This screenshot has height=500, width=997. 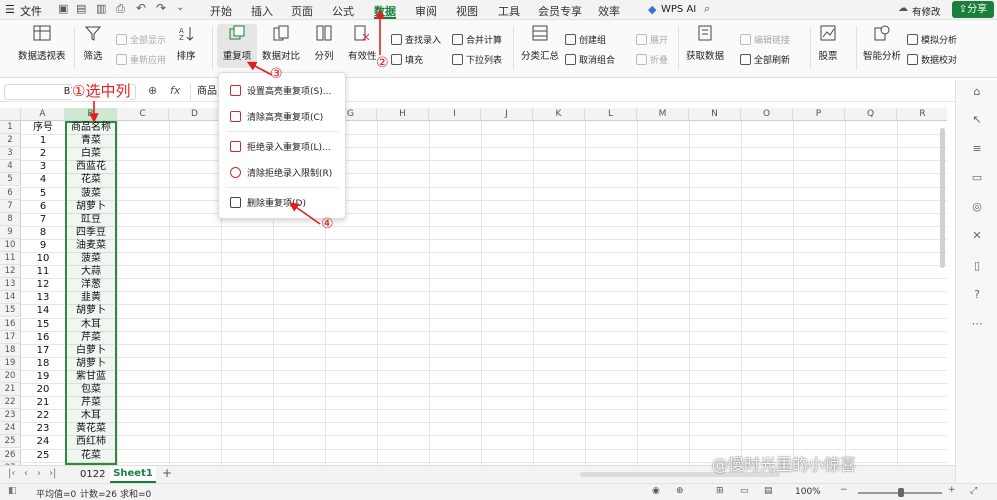 What do you see at coordinates (652, 59) in the screenshot?
I see `collapse-button: 折叠` at bounding box center [652, 59].